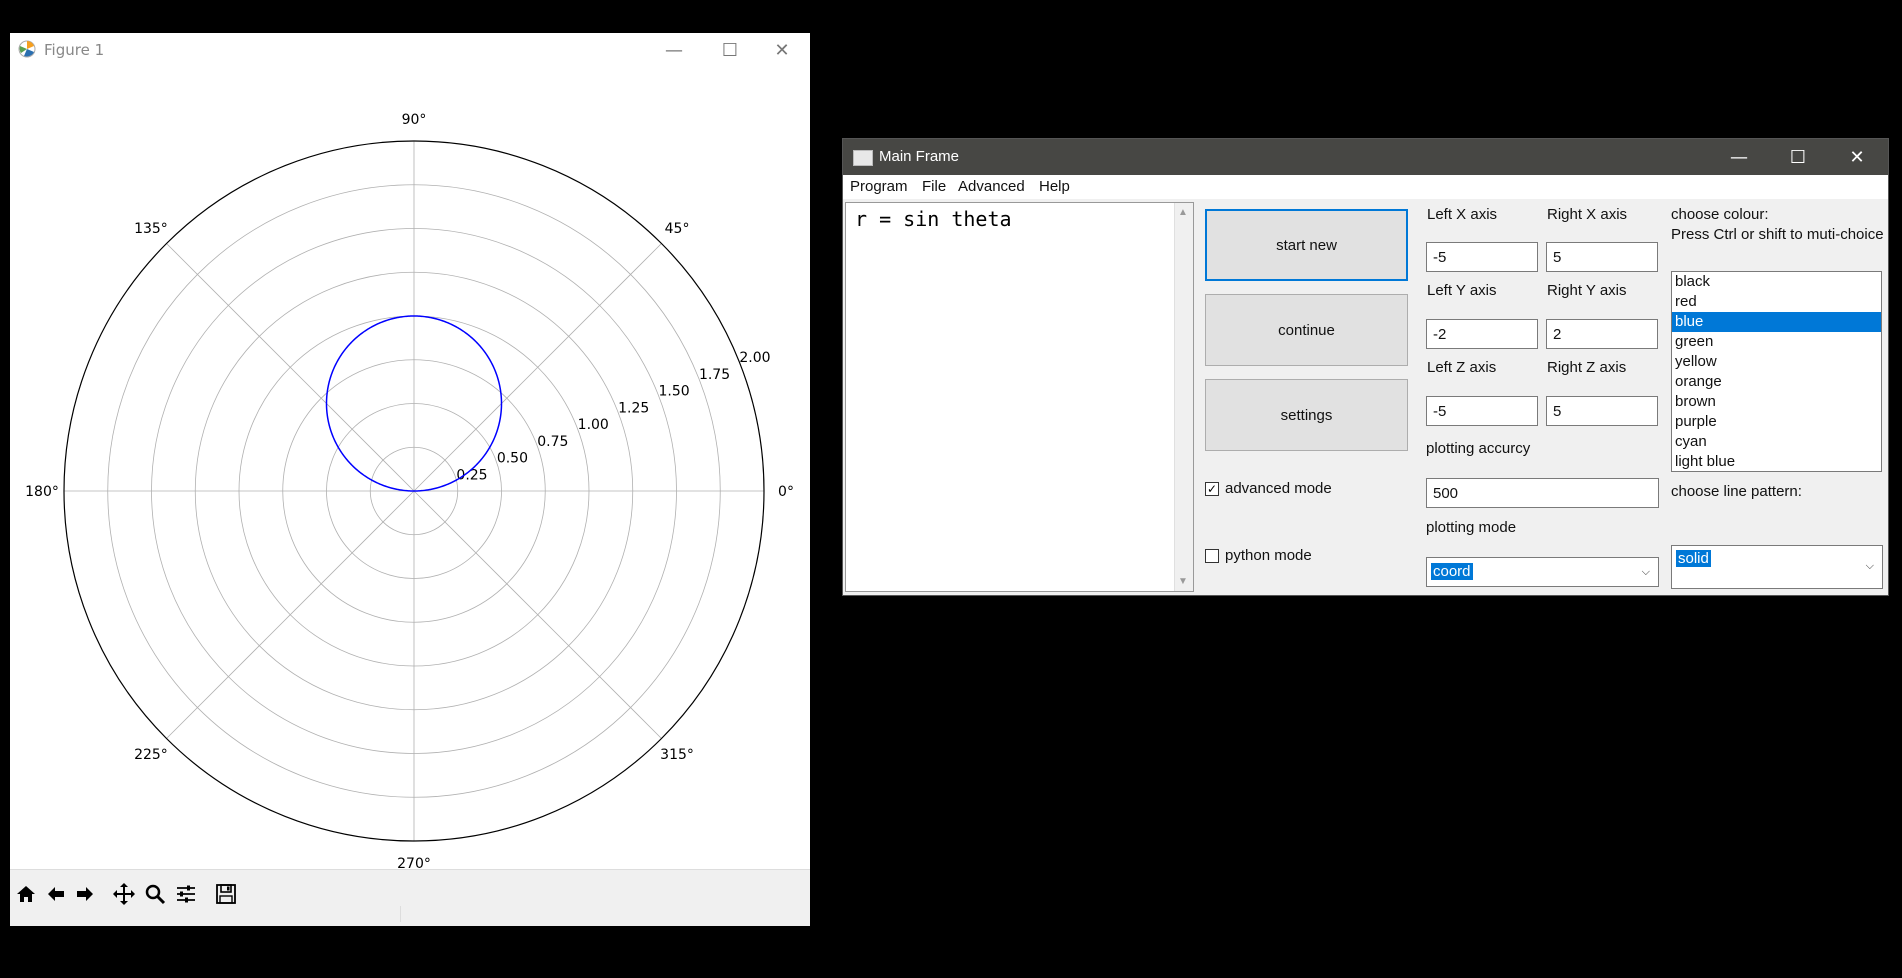 The width and height of the screenshot is (1902, 978). I want to click on figure-titlebar: Figure 1 — ☐ ✕, so click(410, 50).